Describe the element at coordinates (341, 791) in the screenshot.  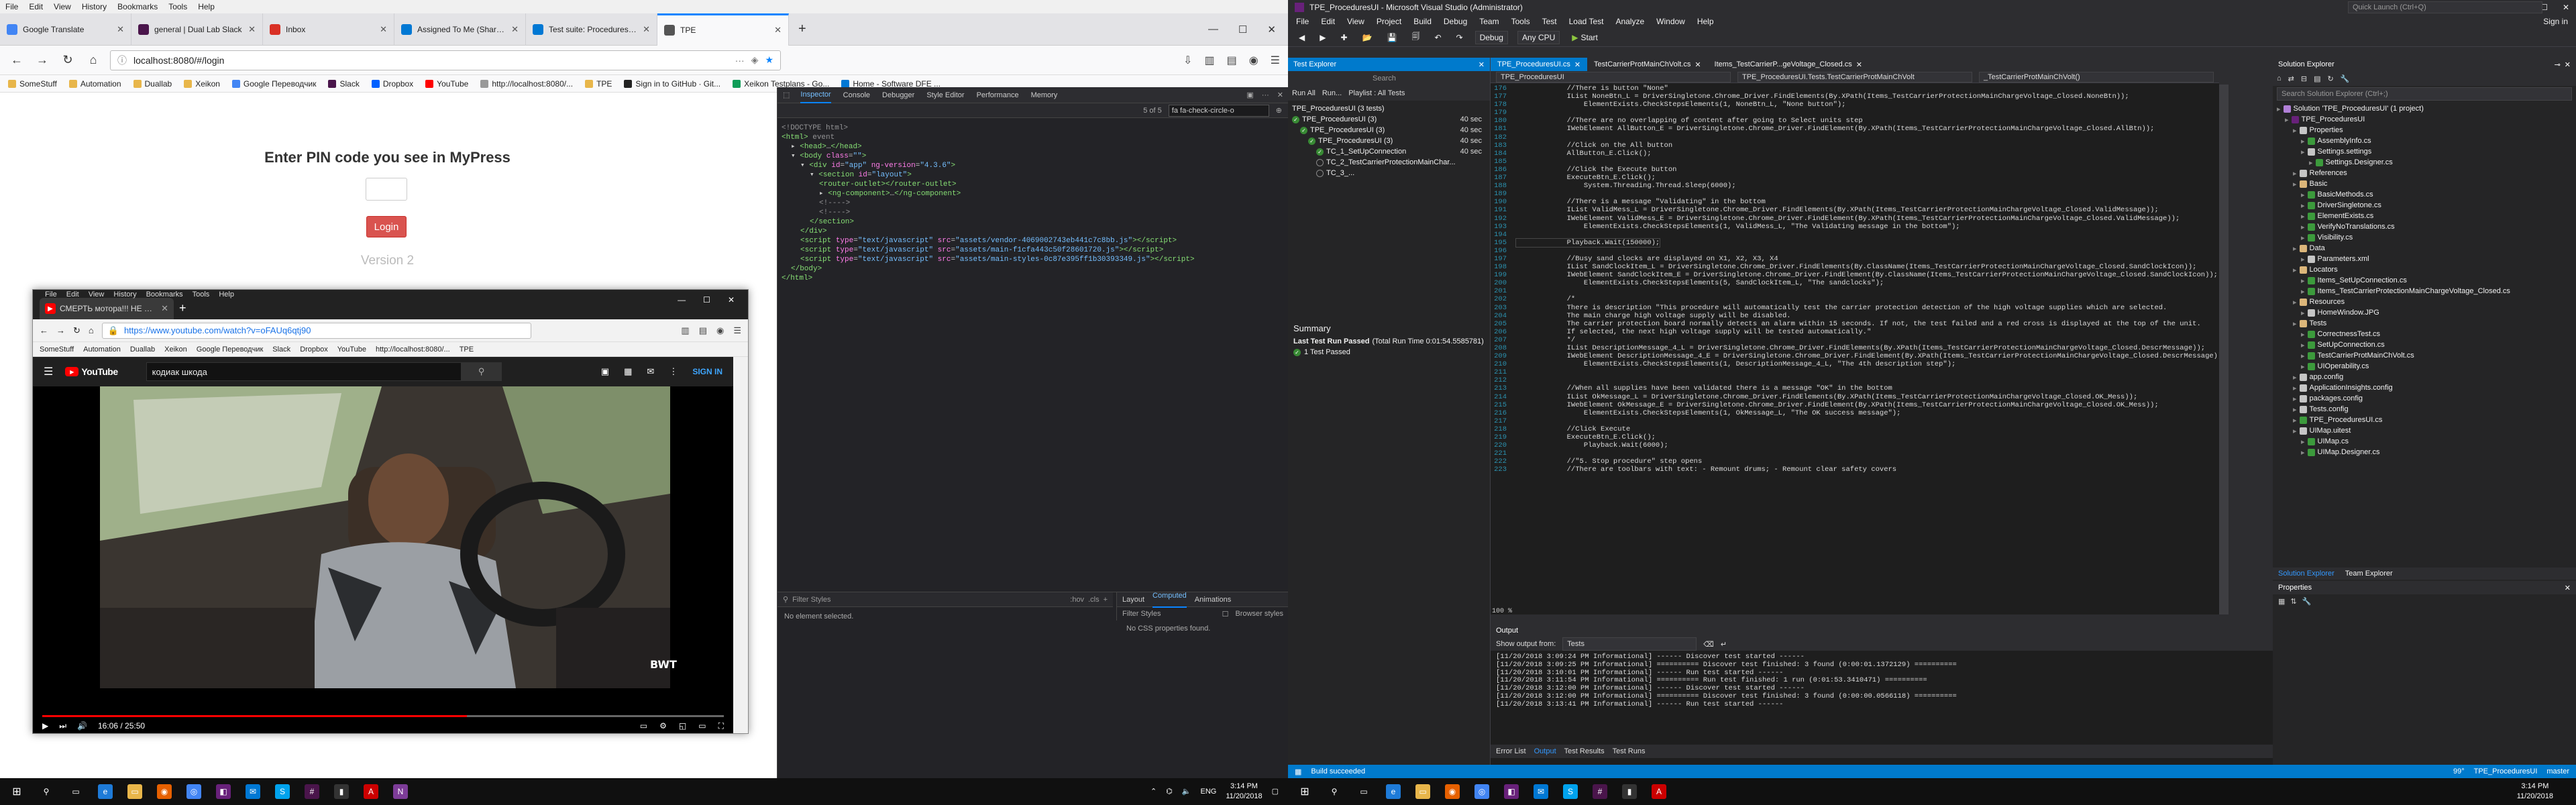
I see `terminal-icon: ▮` at that location.